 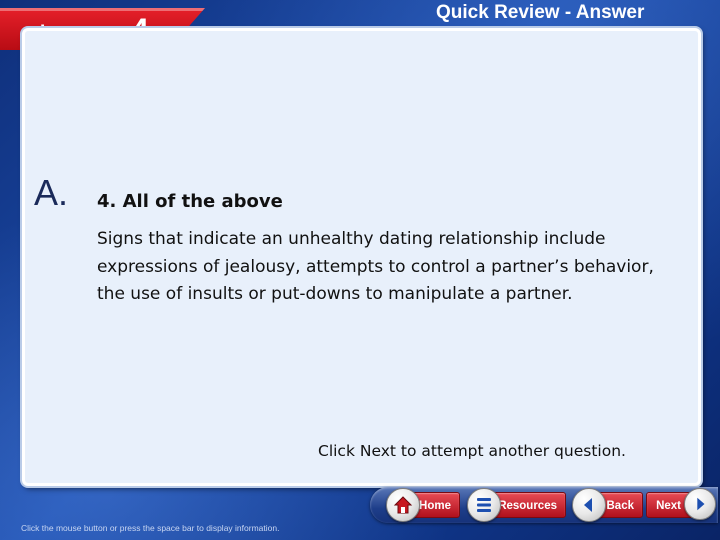 I want to click on back-button-label: Back, so click(x=620, y=506).